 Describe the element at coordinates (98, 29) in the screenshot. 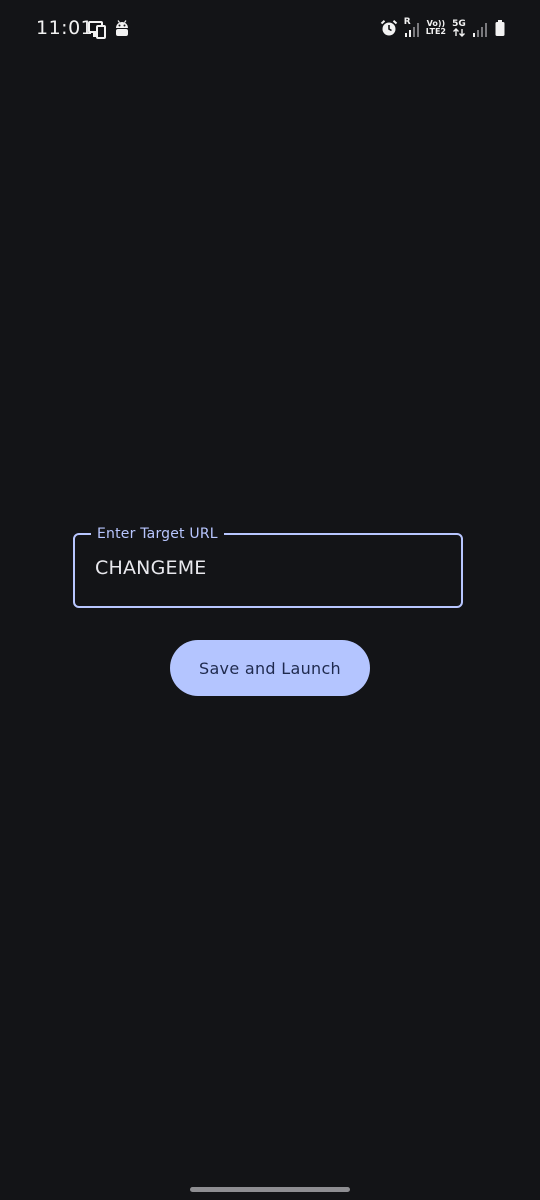

I see `screen-mirror-icon` at that location.